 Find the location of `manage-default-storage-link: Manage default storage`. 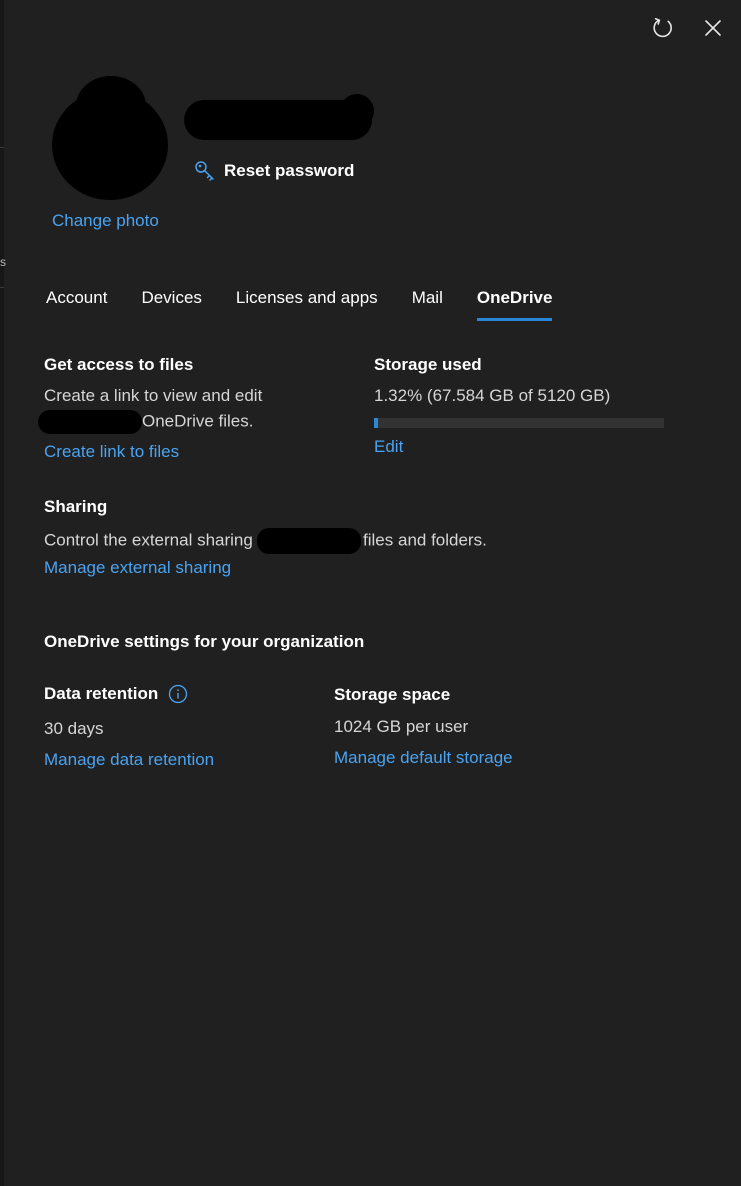

manage-default-storage-link: Manage default storage is located at coordinates (423, 758).